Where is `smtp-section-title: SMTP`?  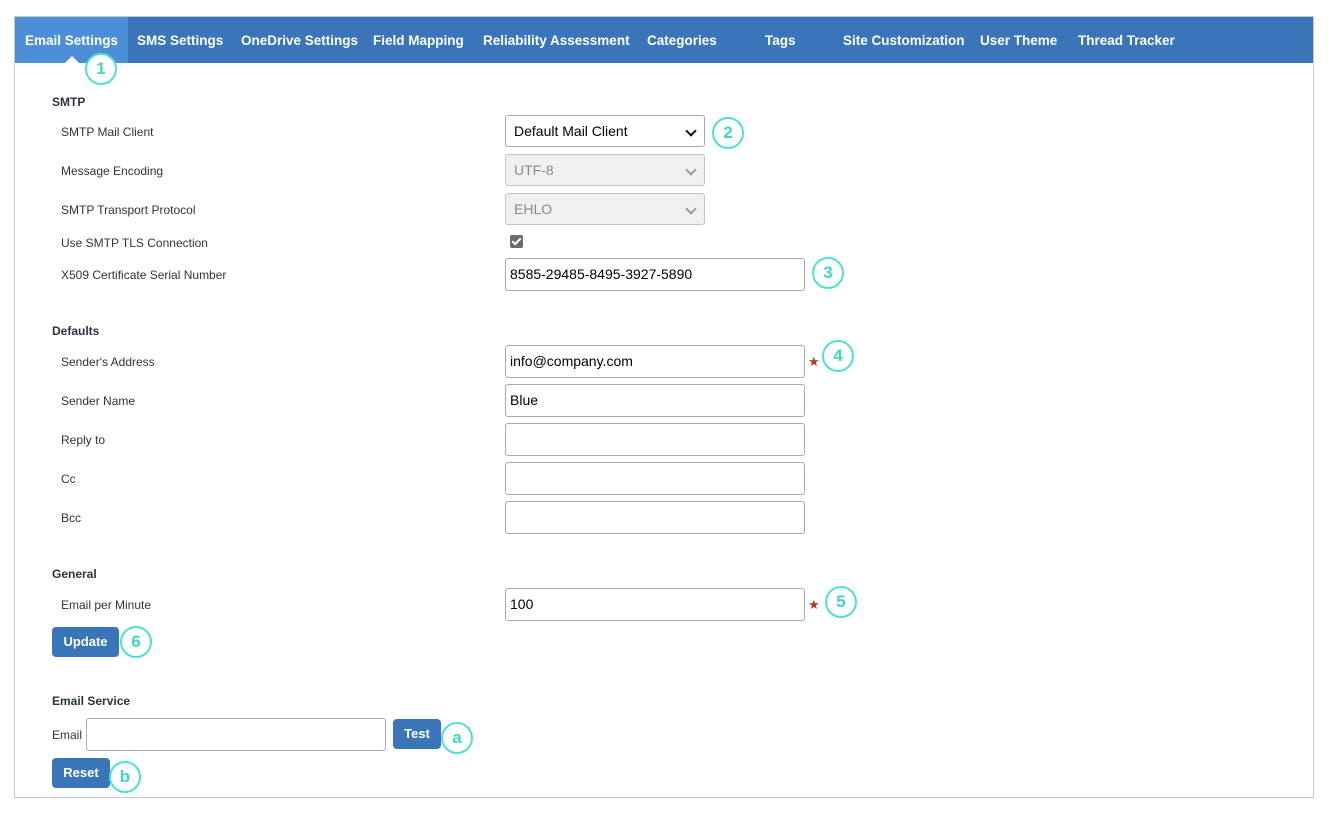
smtp-section-title: SMTP is located at coordinates (69, 102).